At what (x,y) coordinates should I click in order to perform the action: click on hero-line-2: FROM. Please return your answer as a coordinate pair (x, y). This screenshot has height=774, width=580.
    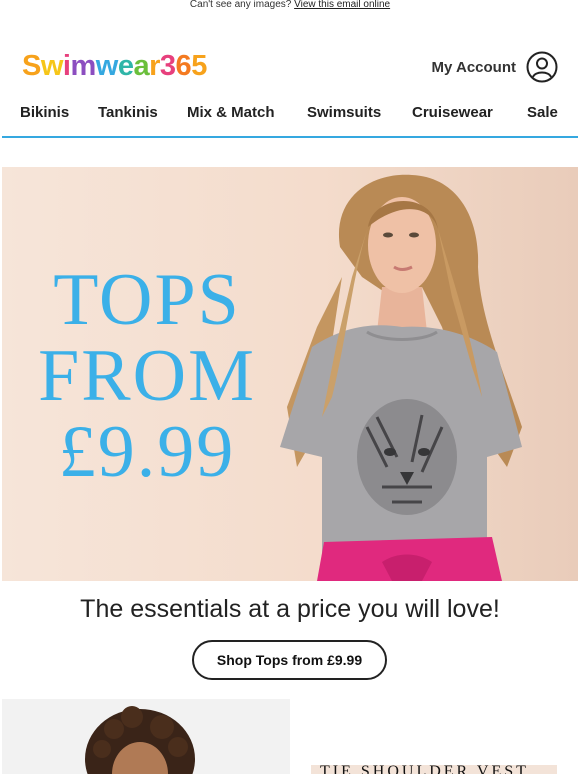
    Looking at the image, I should click on (147, 376).